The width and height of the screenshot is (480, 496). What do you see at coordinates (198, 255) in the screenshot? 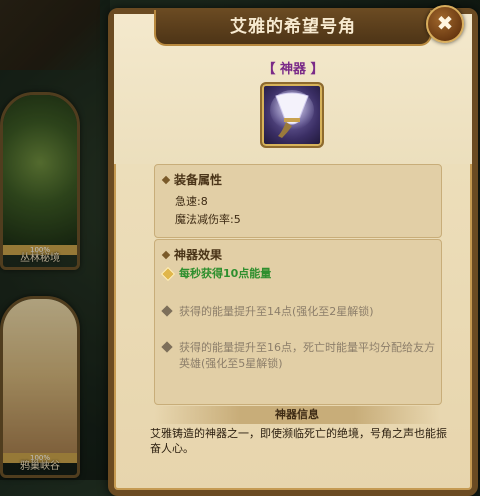
I see `effect-heading-text: 神器效果` at bounding box center [198, 255].